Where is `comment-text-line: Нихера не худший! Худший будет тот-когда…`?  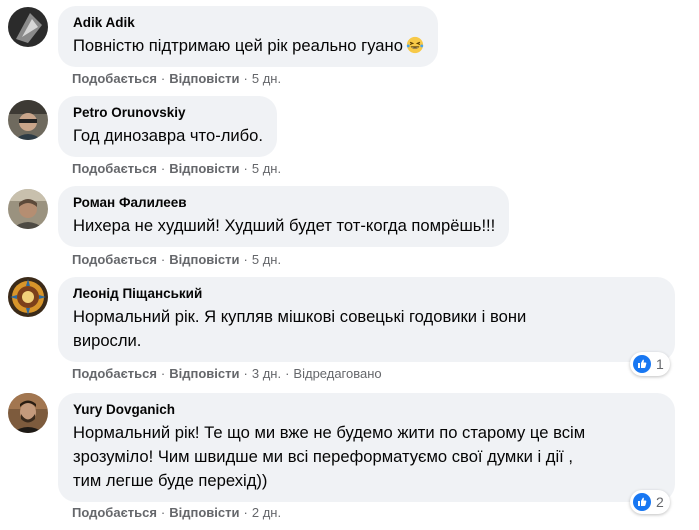 comment-text-line: Нихера не худший! Худший будет тот-когда… is located at coordinates (284, 225).